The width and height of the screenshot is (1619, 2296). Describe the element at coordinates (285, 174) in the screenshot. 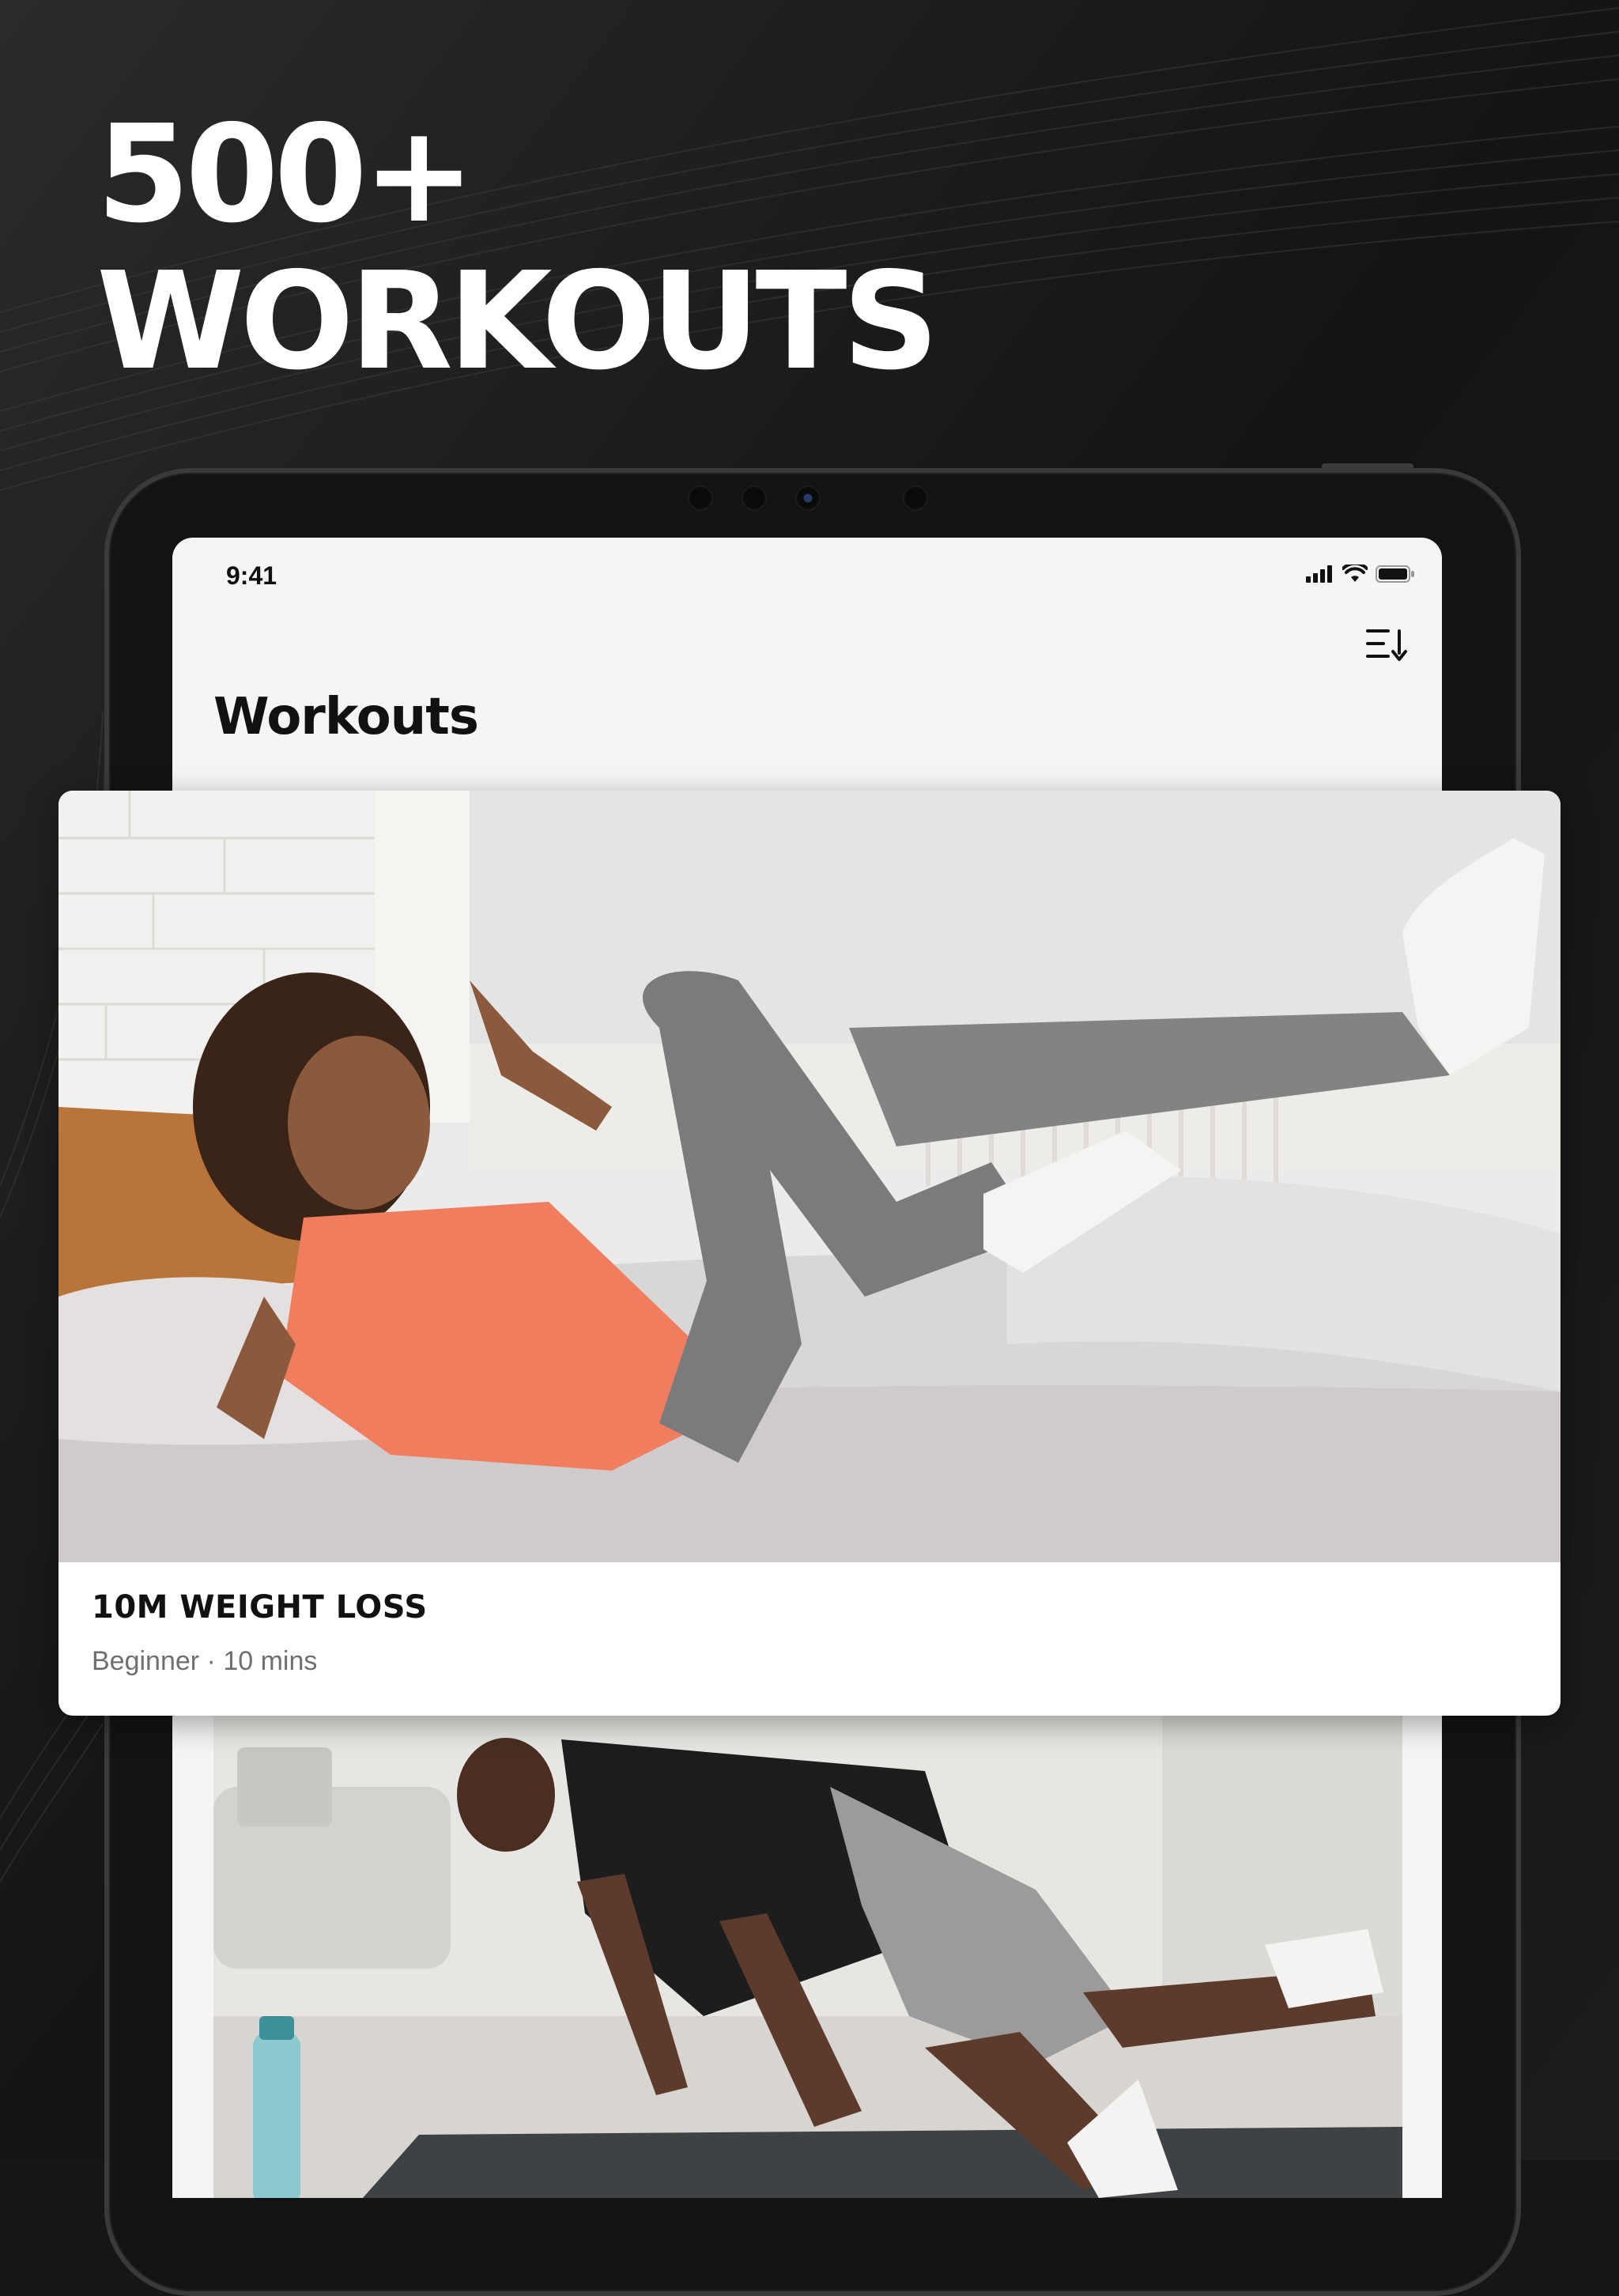

I see `hero-line-1: 500+` at that location.